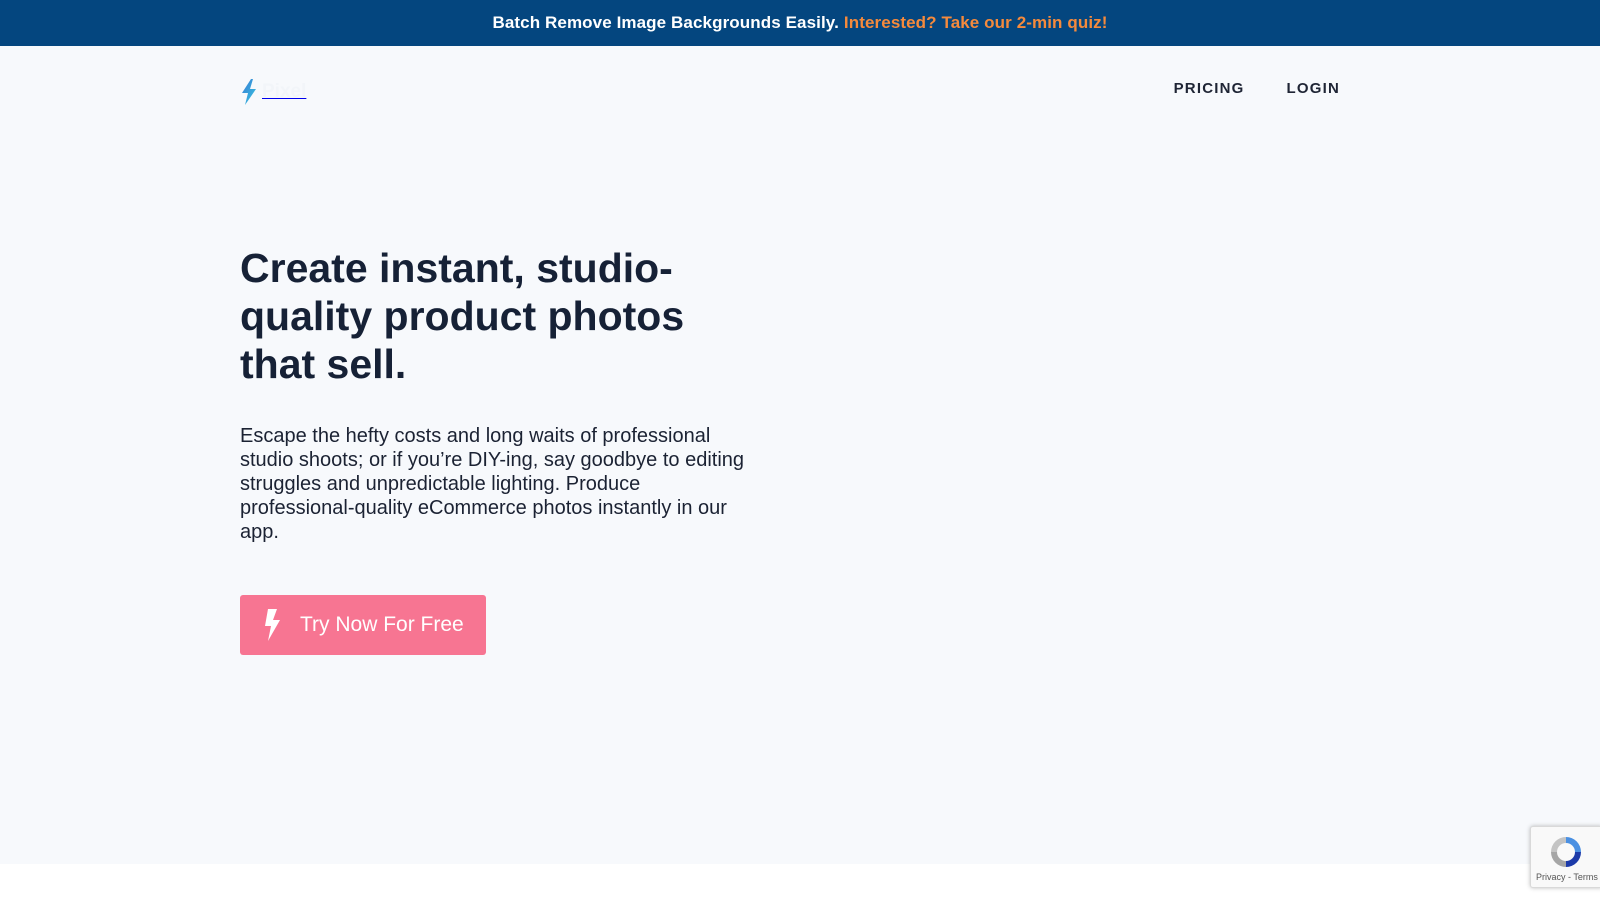 The height and width of the screenshot is (900, 1600). What do you see at coordinates (382, 624) in the screenshot?
I see `try-now-label: Try Now For Free` at bounding box center [382, 624].